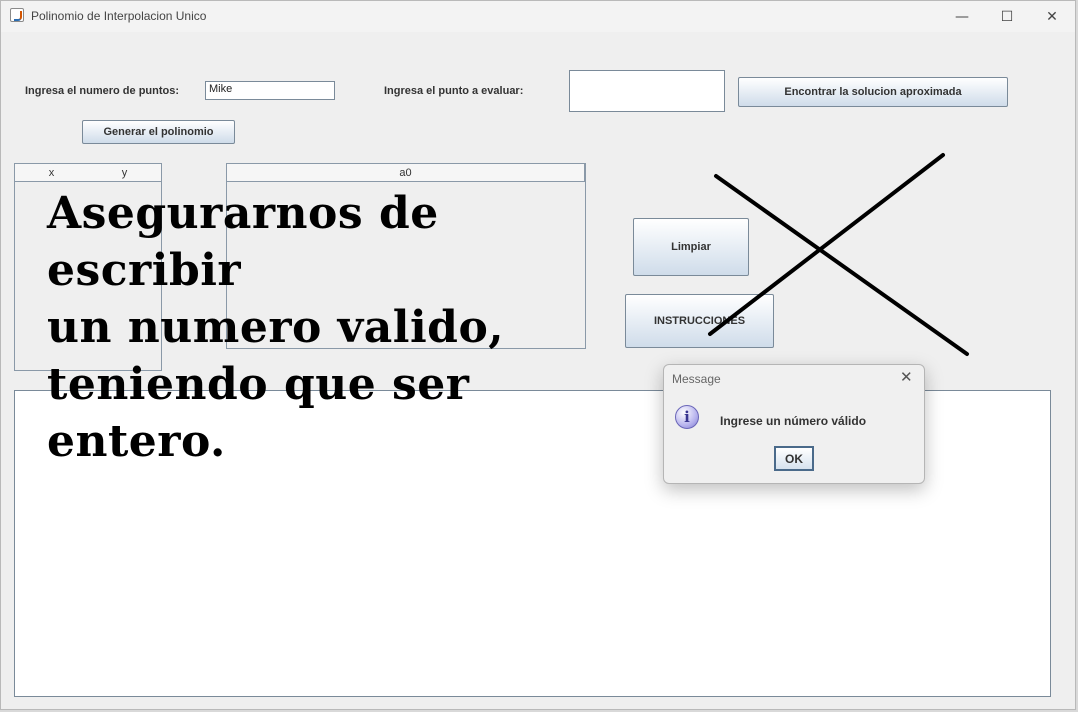 The height and width of the screenshot is (712, 1078). What do you see at coordinates (276, 327) in the screenshot?
I see `annotation-line-2: un numero valido,` at bounding box center [276, 327].